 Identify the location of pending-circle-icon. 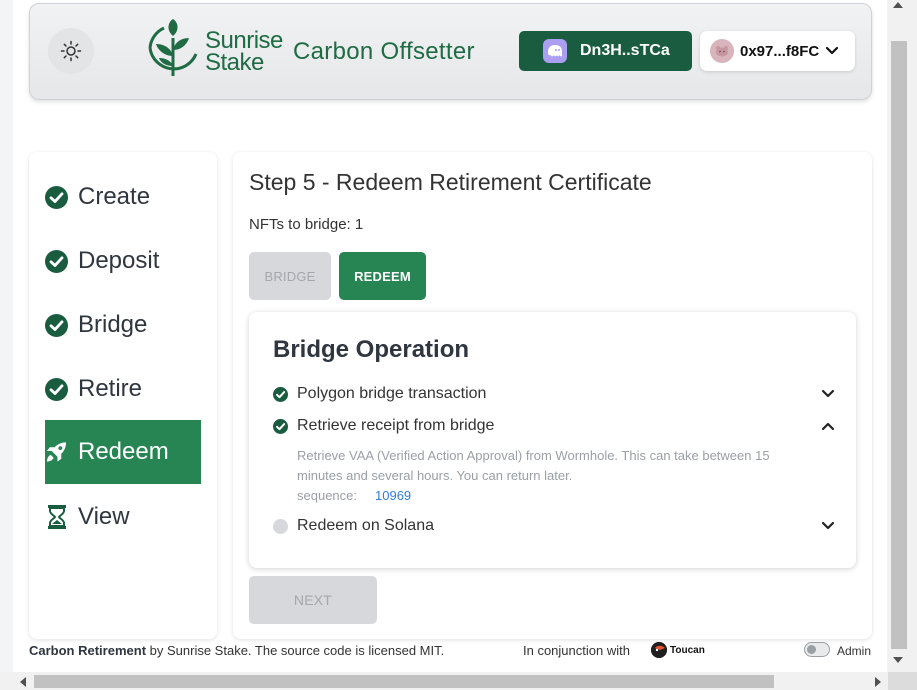
(280, 526).